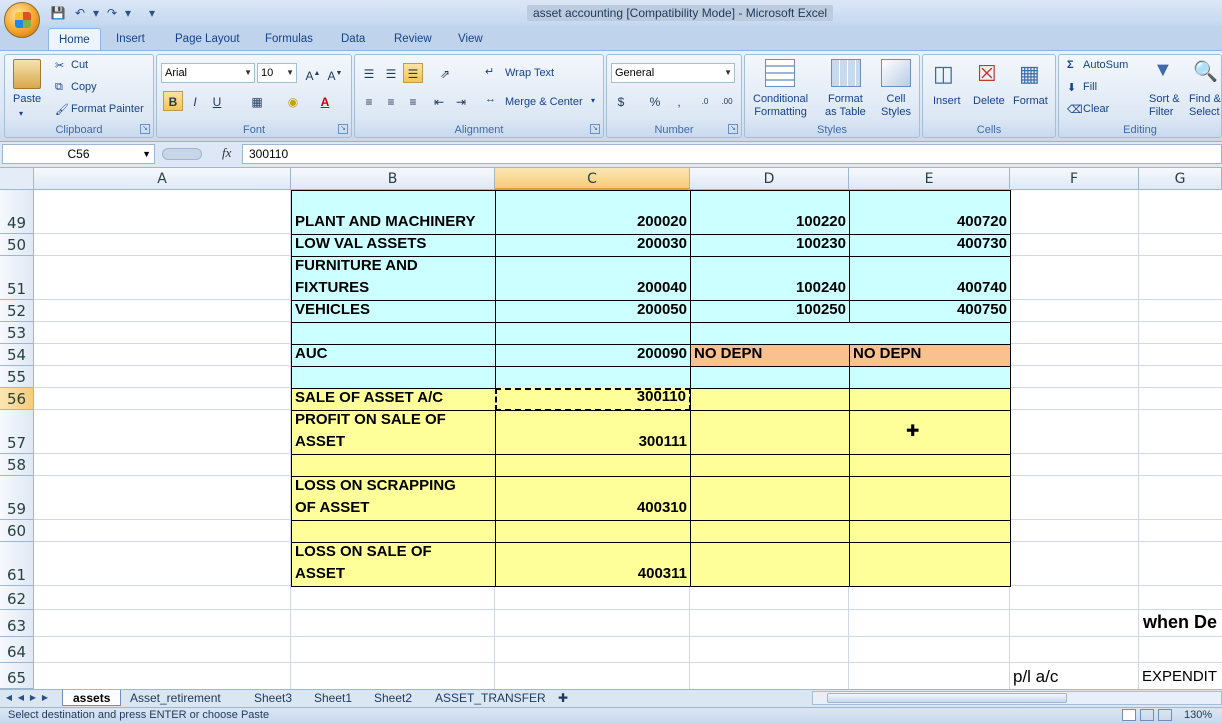  I want to click on merge-dropdown-icon: ▾, so click(593, 100).